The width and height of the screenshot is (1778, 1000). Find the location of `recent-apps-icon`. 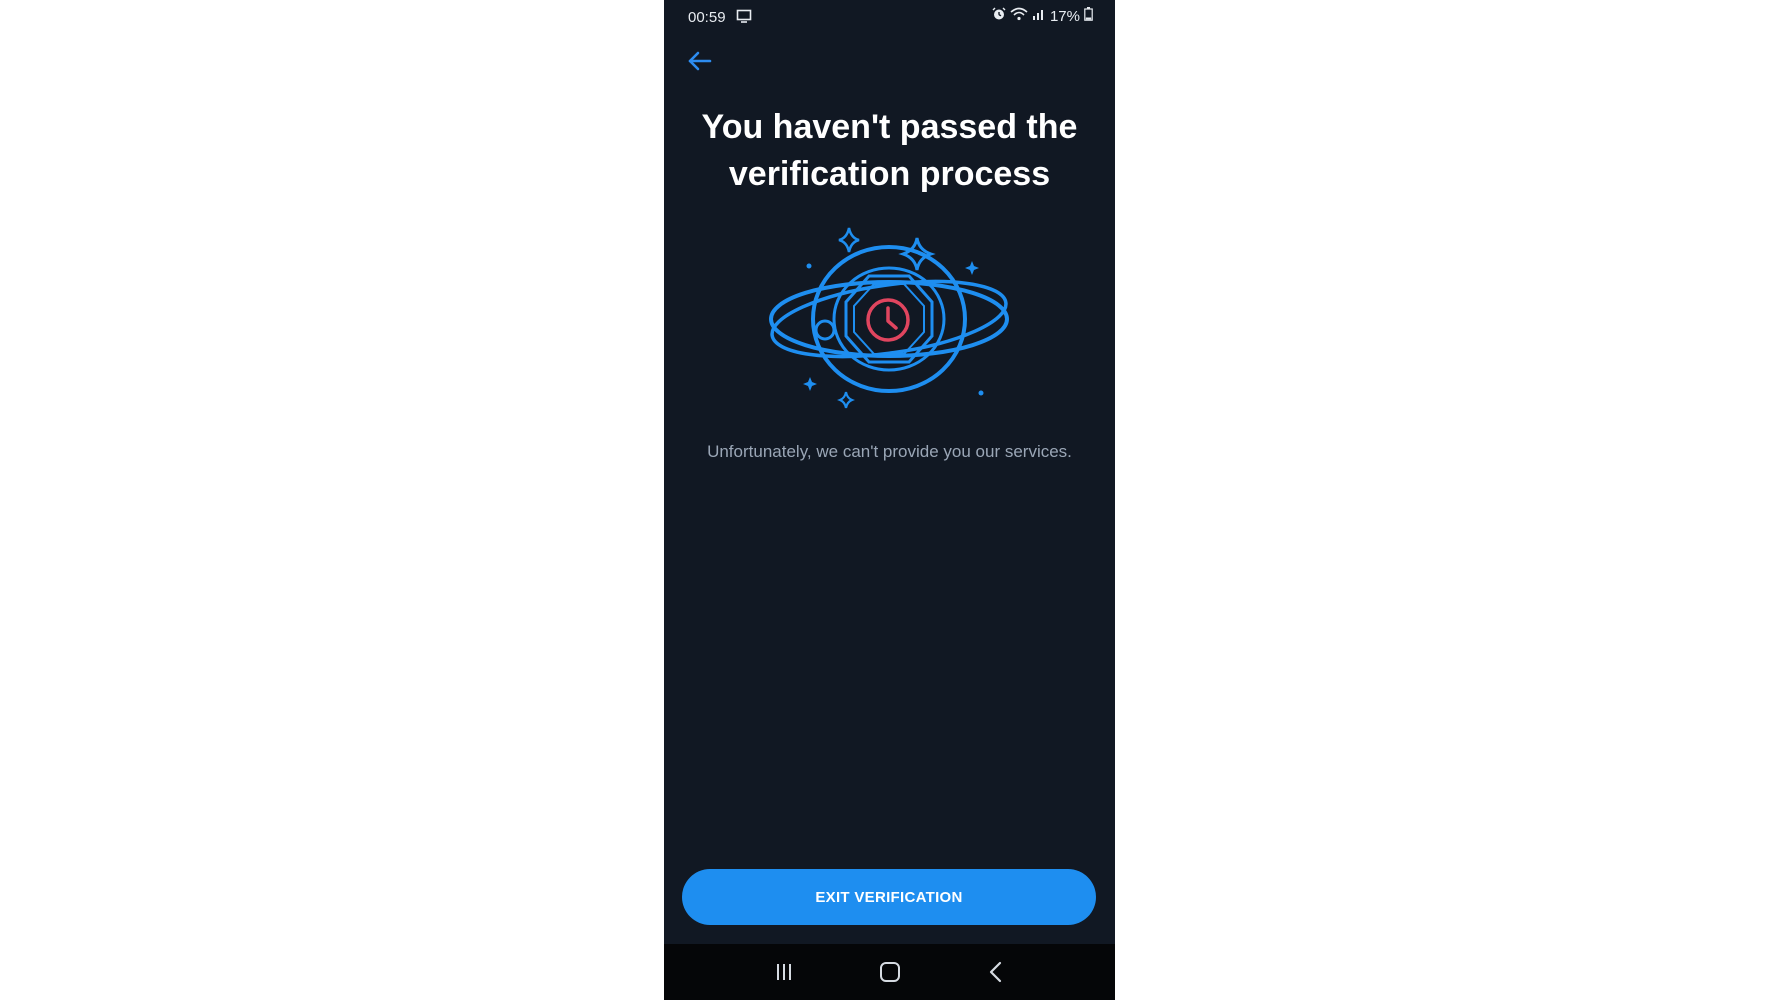

recent-apps-icon is located at coordinates (784, 972).